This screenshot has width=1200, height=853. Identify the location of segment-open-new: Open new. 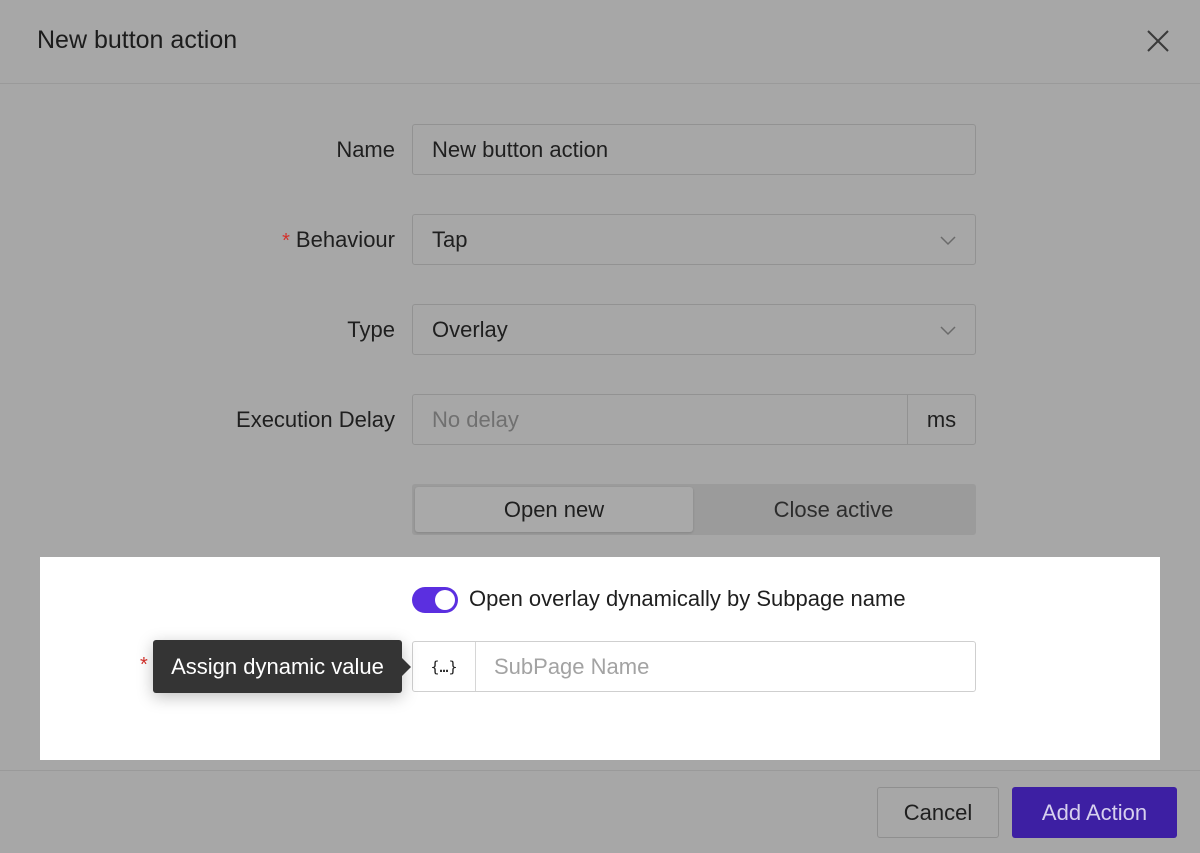
(554, 509).